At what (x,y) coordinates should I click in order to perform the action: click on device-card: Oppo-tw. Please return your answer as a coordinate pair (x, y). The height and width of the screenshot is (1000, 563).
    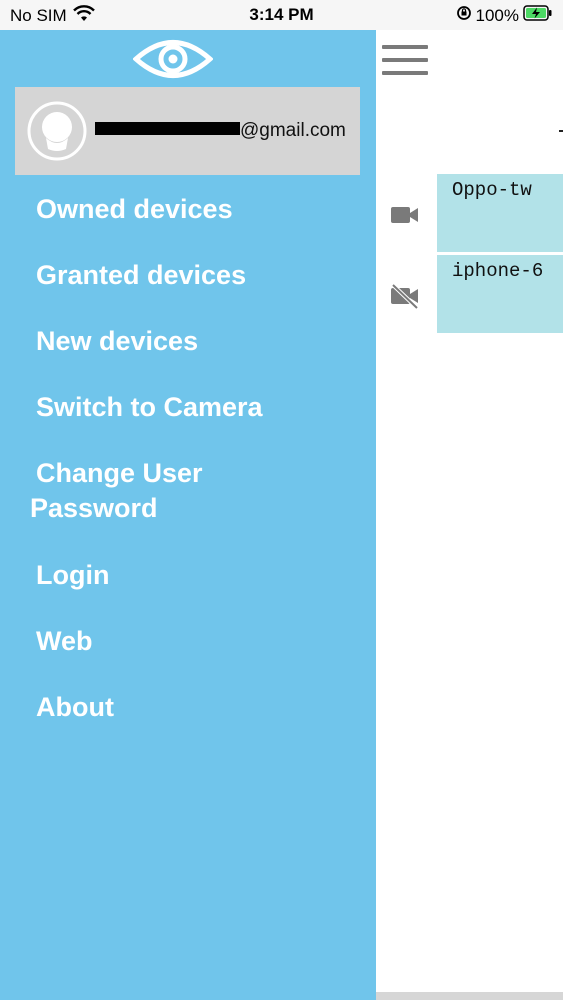
    Looking at the image, I should click on (500, 213).